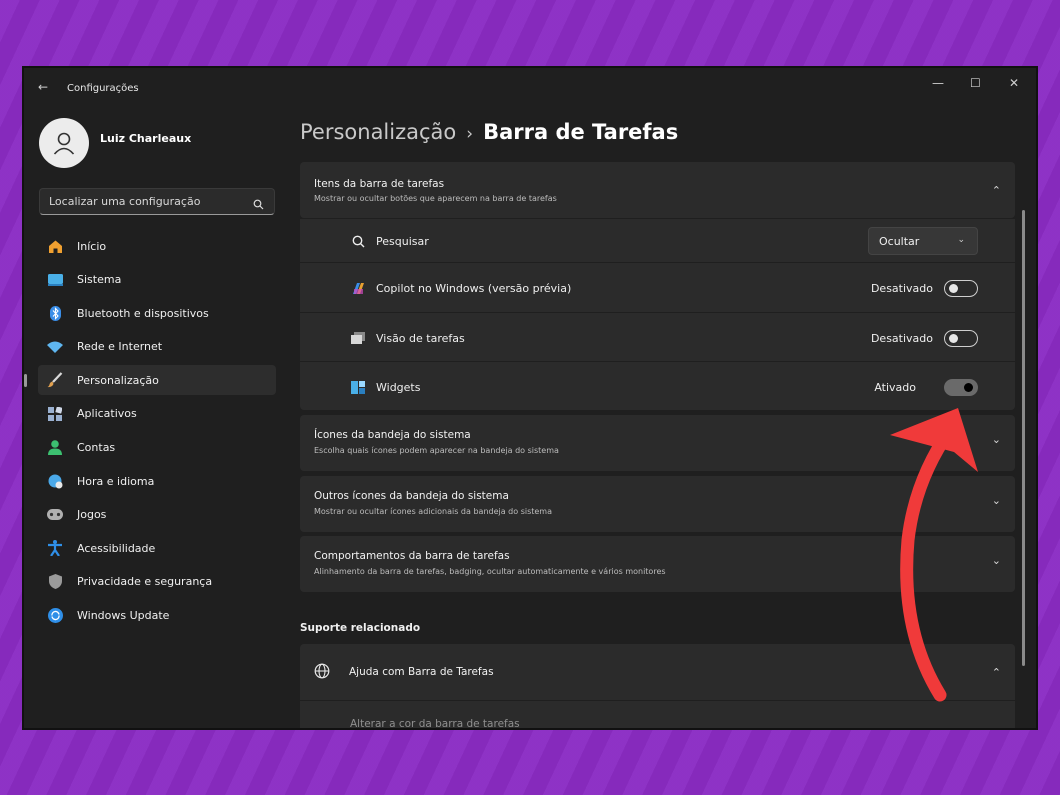  What do you see at coordinates (421, 672) in the screenshot?
I see `card-title: Ajuda com Barra de Tarefas` at bounding box center [421, 672].